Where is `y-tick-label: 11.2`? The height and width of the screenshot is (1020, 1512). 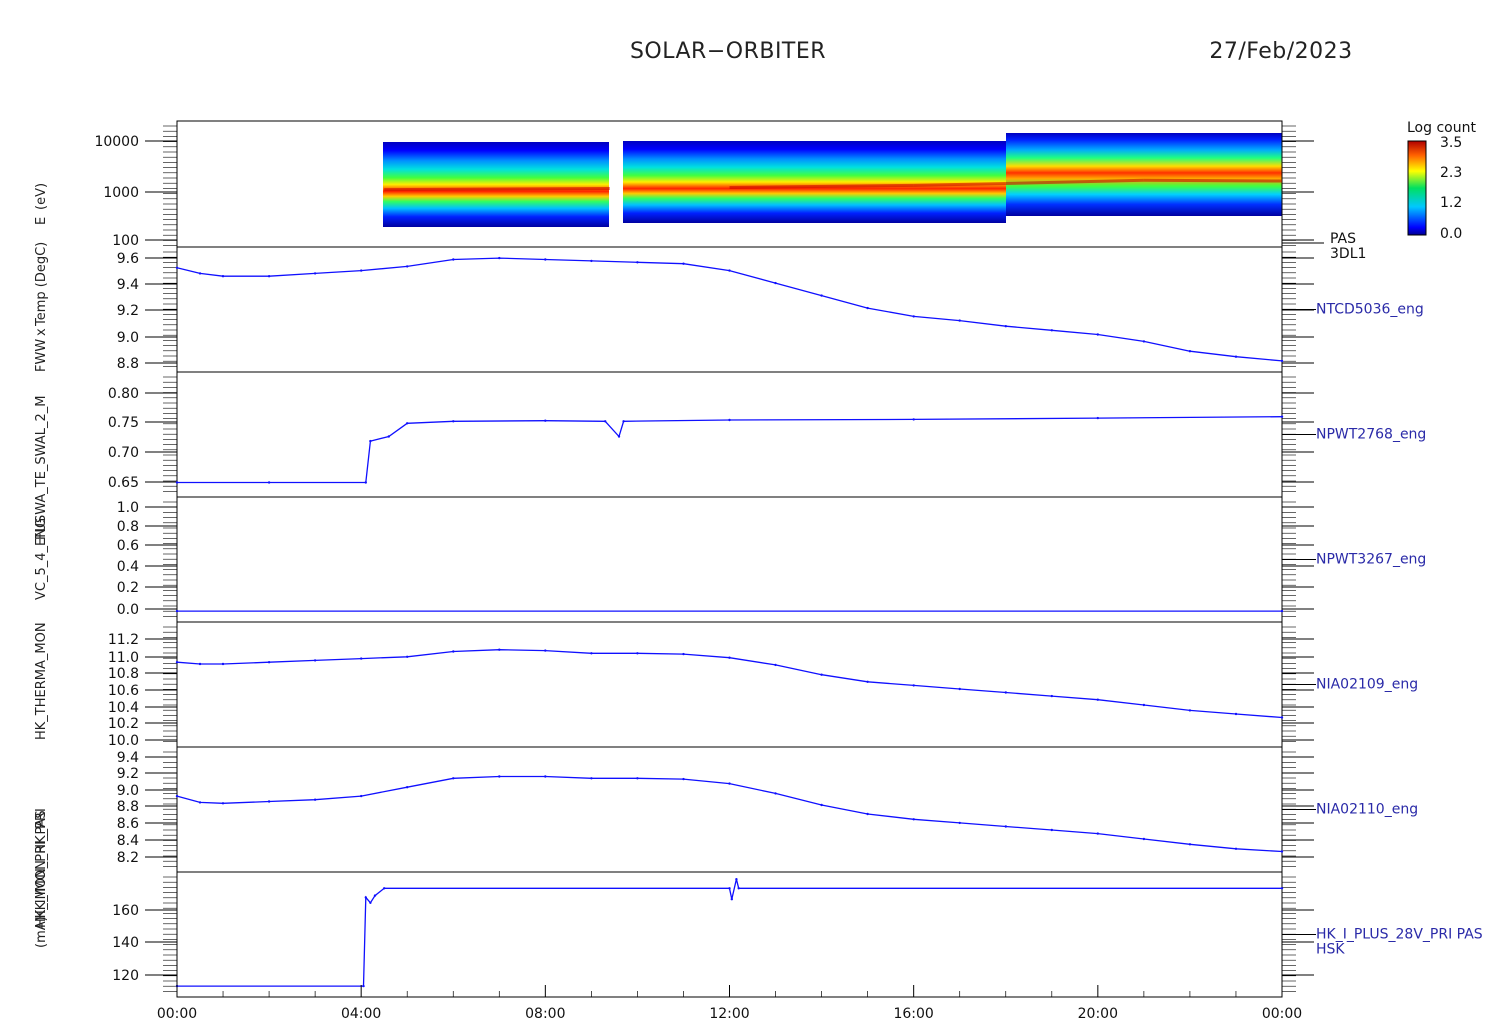 y-tick-label: 11.2 is located at coordinates (123, 640).